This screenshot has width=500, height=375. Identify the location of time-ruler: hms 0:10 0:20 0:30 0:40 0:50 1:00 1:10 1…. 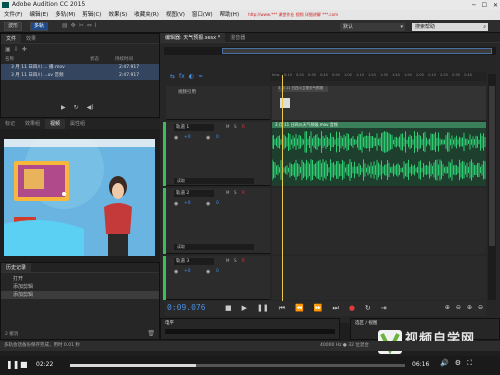
(378, 76).